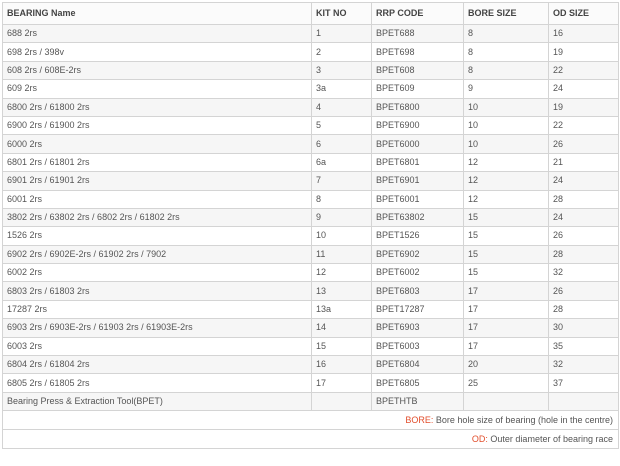  I want to click on table-row: 6801 2rs / 61801 2rs 6a BPET6801 12 21, so click(310, 162).